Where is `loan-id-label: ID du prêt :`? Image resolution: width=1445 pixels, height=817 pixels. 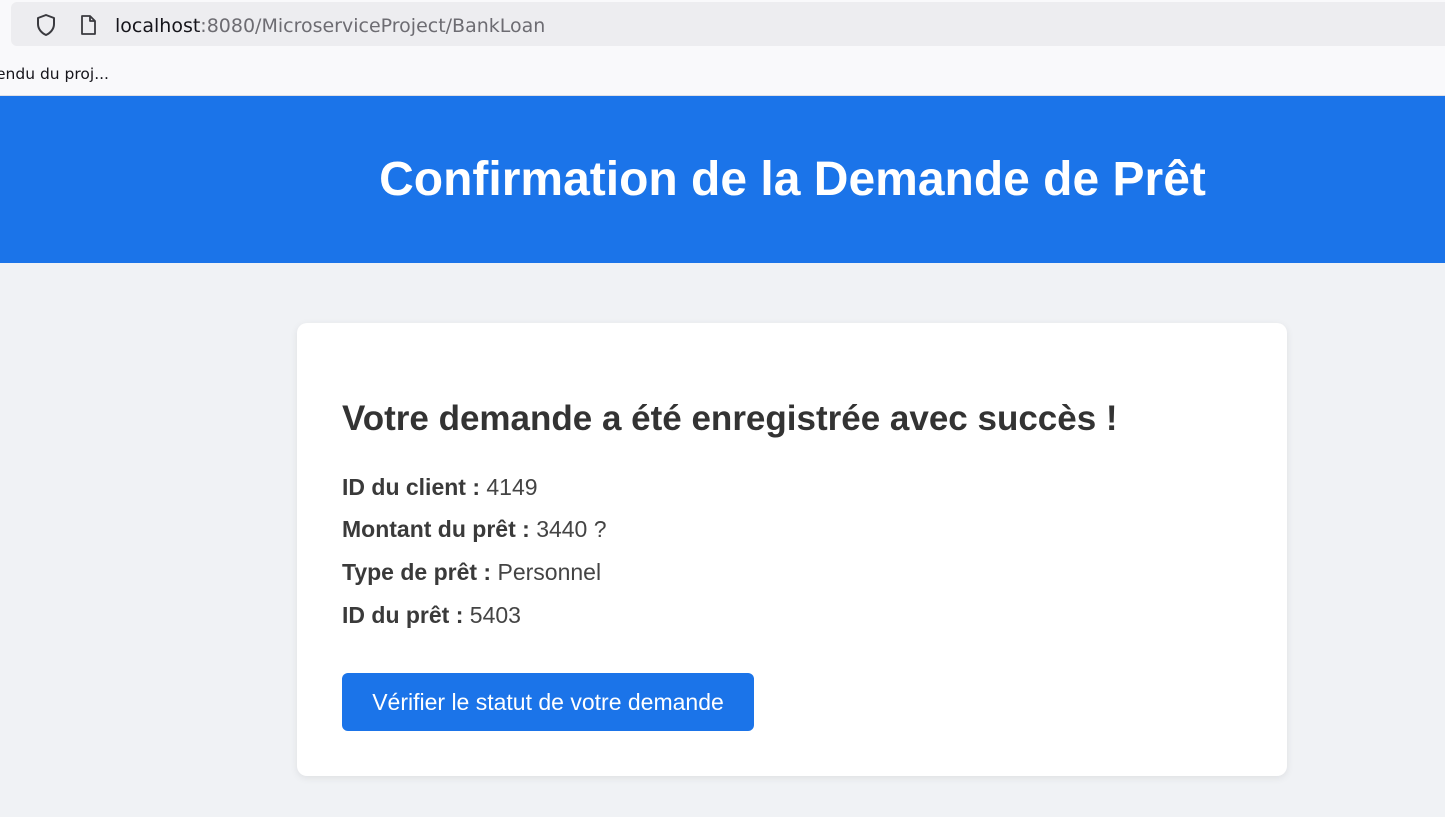 loan-id-label: ID du prêt : is located at coordinates (403, 615).